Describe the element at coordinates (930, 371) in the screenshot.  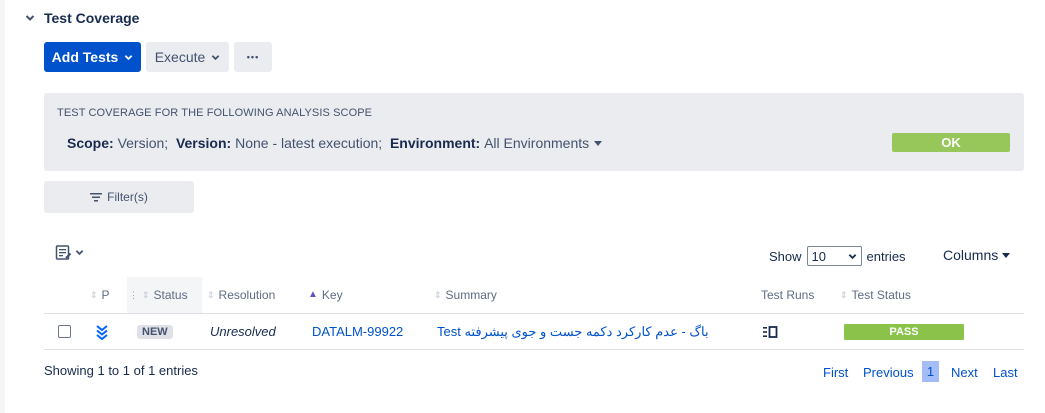
I see `pagination-current-page: 1` at that location.